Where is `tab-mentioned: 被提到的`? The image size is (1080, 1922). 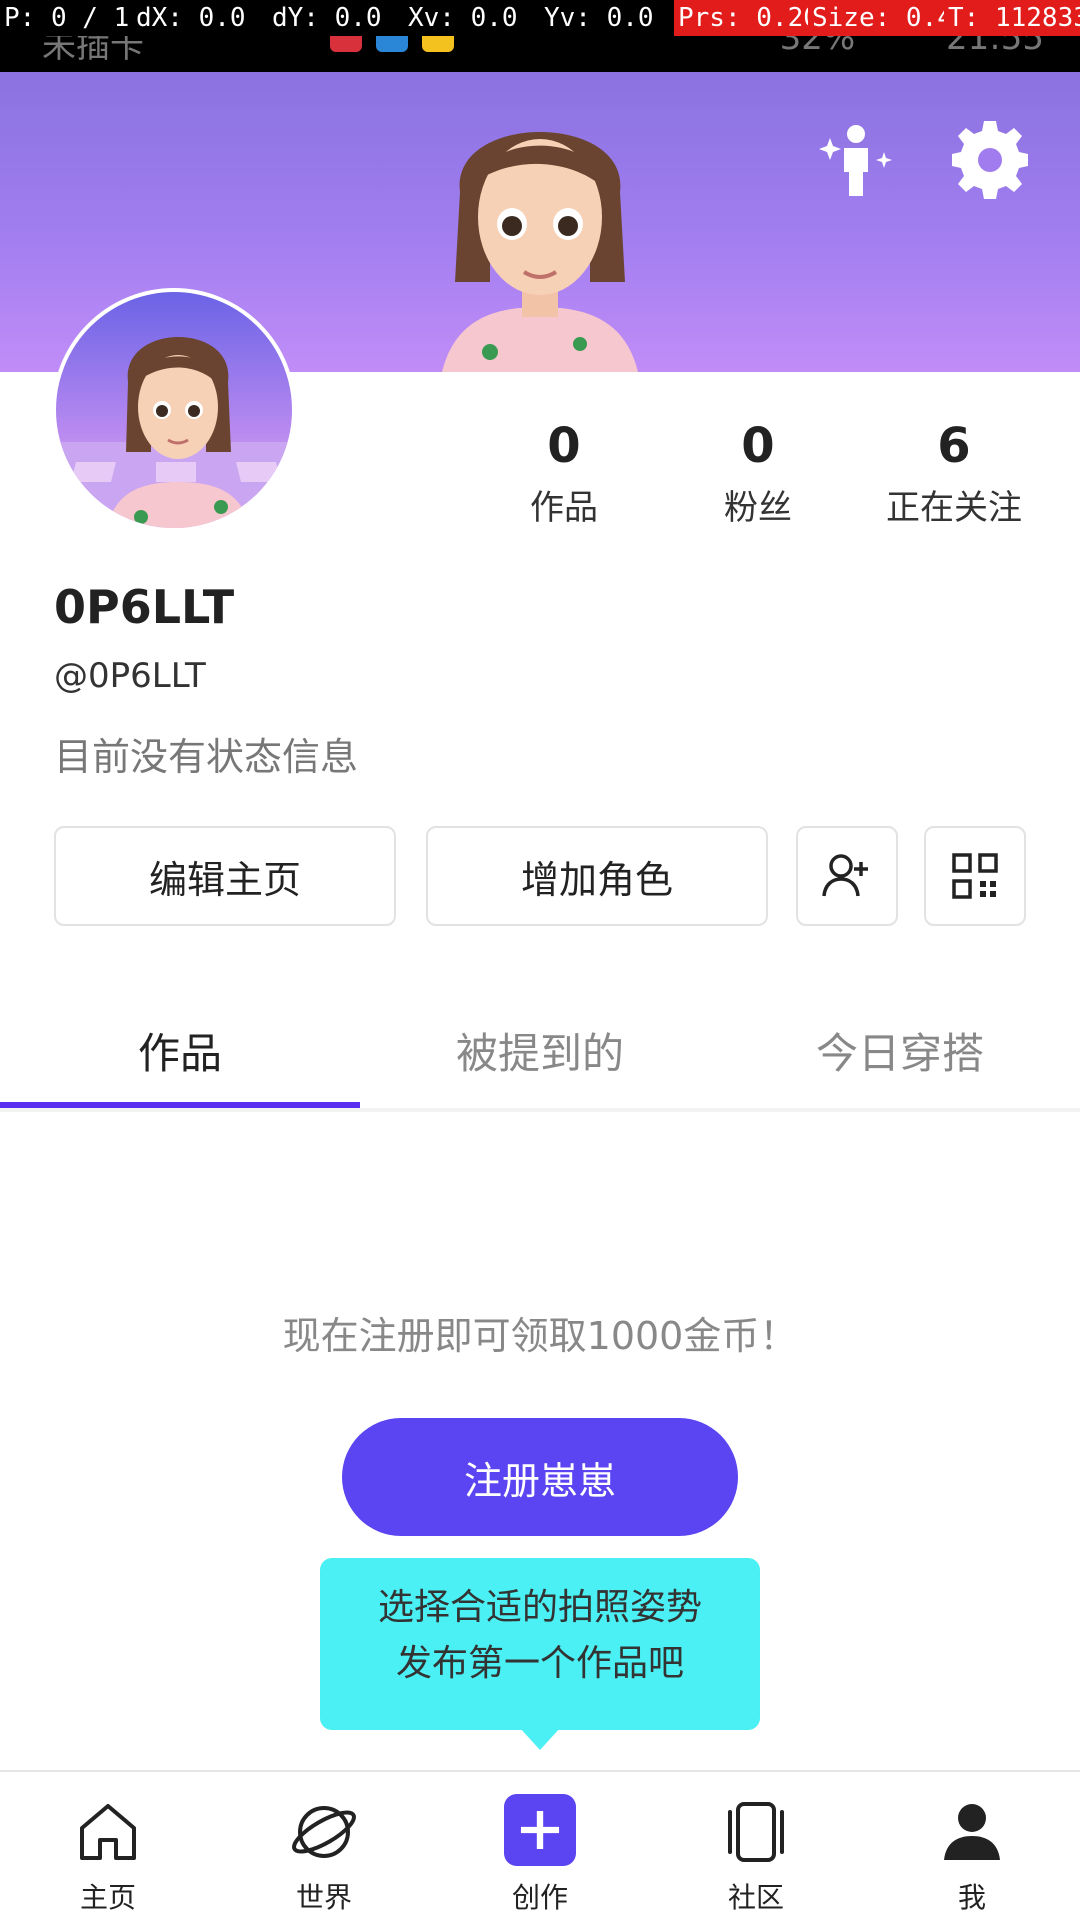 tab-mentioned: 被提到的 is located at coordinates (540, 1050).